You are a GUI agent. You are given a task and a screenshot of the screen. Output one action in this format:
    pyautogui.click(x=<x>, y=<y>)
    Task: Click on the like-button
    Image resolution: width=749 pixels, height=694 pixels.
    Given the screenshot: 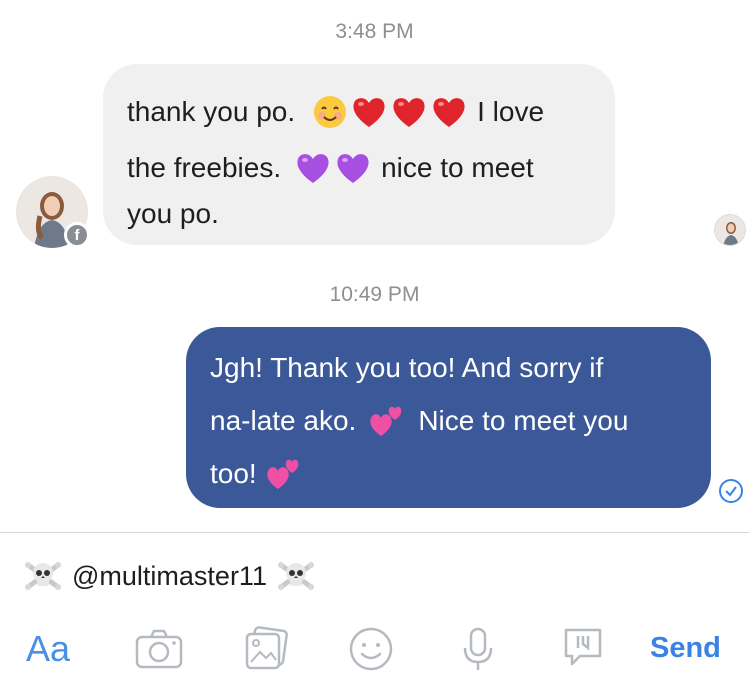 What is the action you would take?
    pyautogui.click(x=583, y=648)
    